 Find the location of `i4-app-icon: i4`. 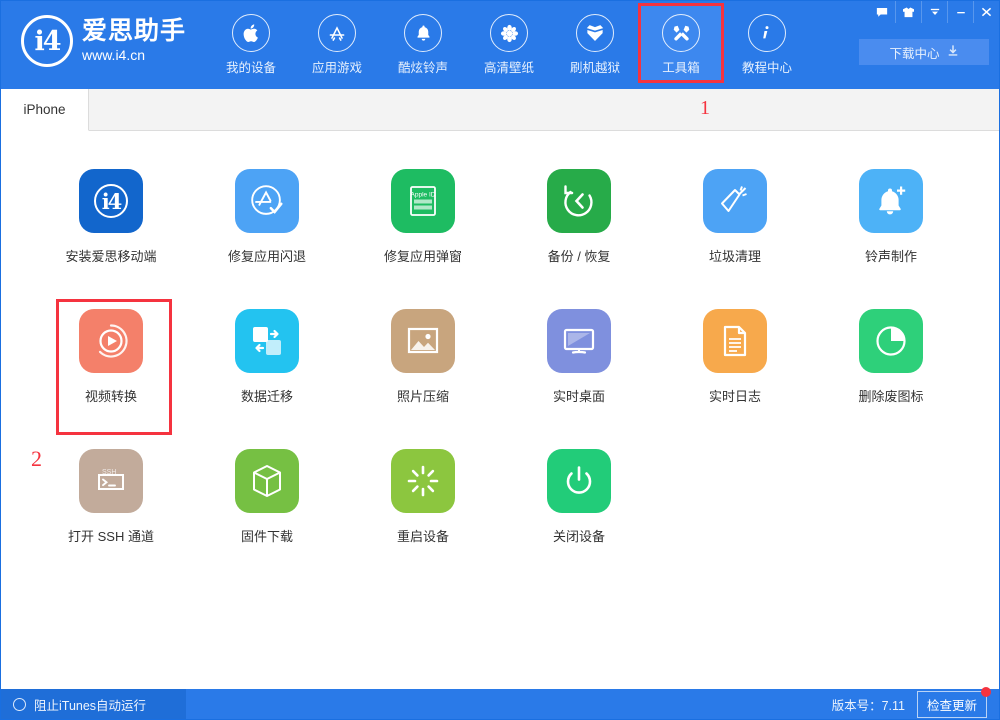

i4-app-icon: i4 is located at coordinates (111, 201).